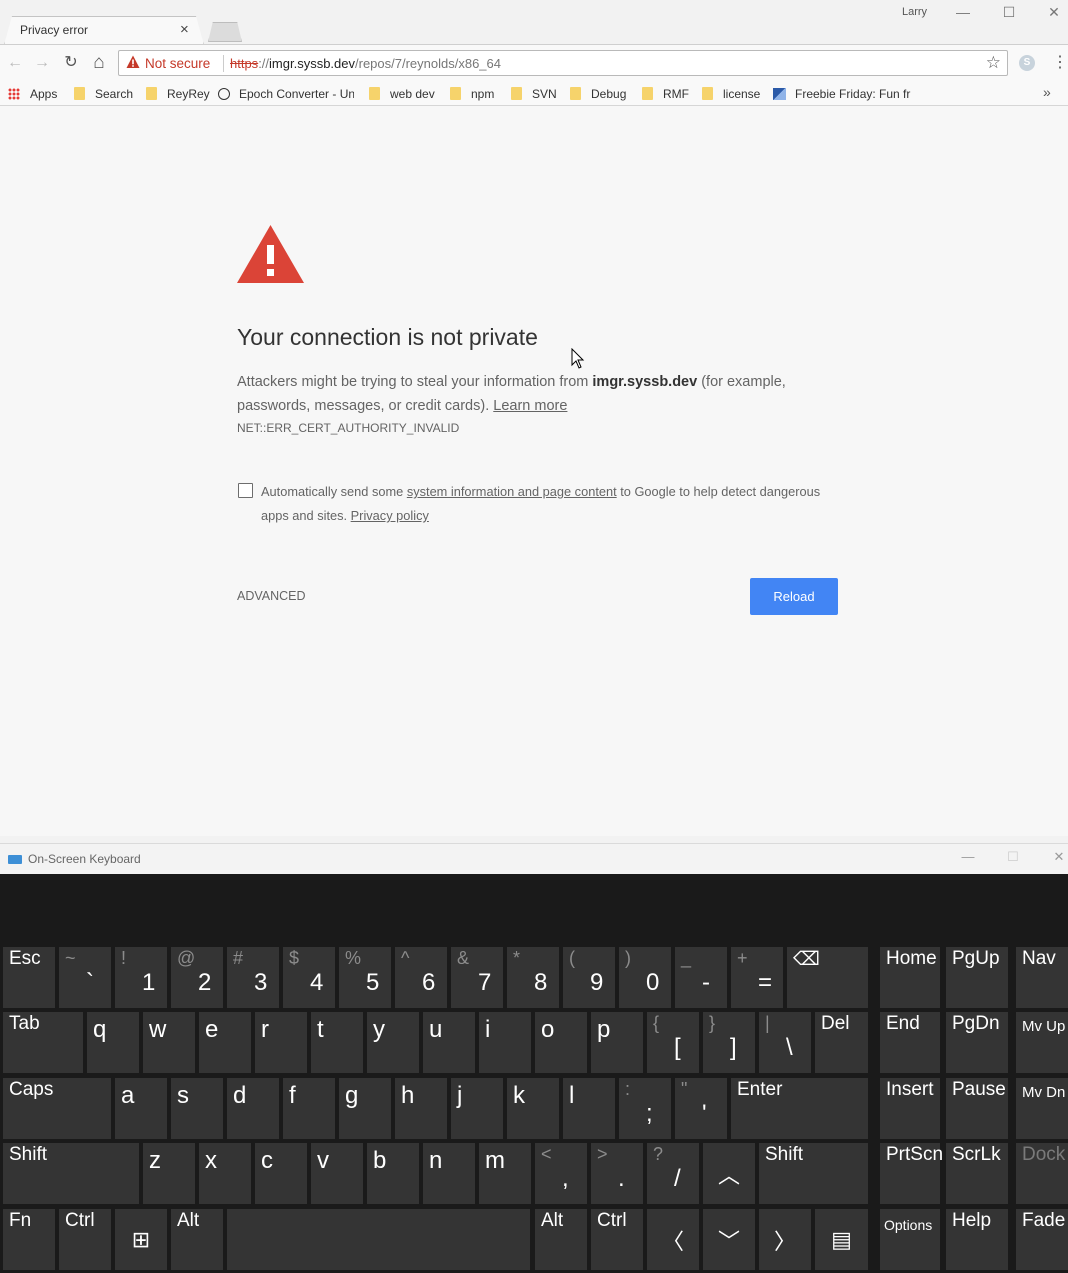 Image resolution: width=1068 pixels, height=1273 pixels. Describe the element at coordinates (390, 515) in the screenshot. I see `privacy-policy-link: Privacy policy` at that location.